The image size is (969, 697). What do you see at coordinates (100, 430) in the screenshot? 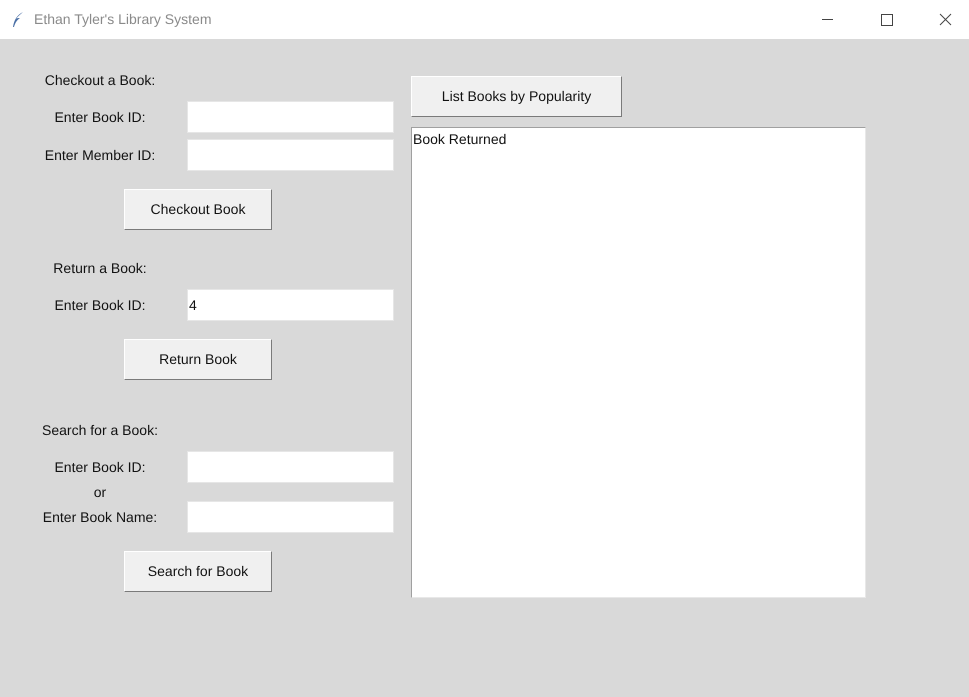
I see `section-heading: Search for a Book:` at bounding box center [100, 430].